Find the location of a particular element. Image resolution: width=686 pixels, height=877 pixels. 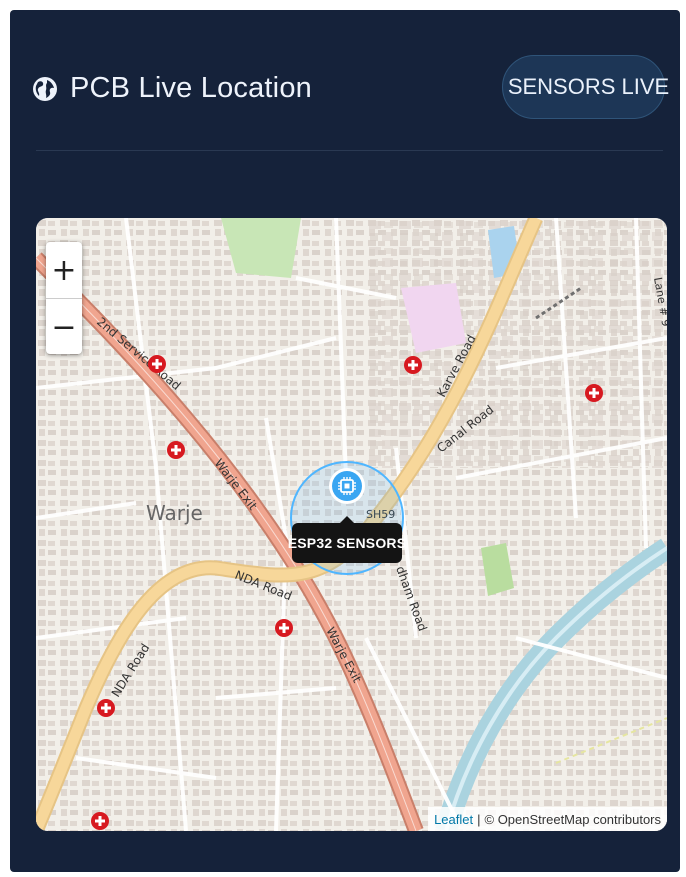

map-attribution: Leaflet | © OpenStreetMap contributors is located at coordinates (547, 819).